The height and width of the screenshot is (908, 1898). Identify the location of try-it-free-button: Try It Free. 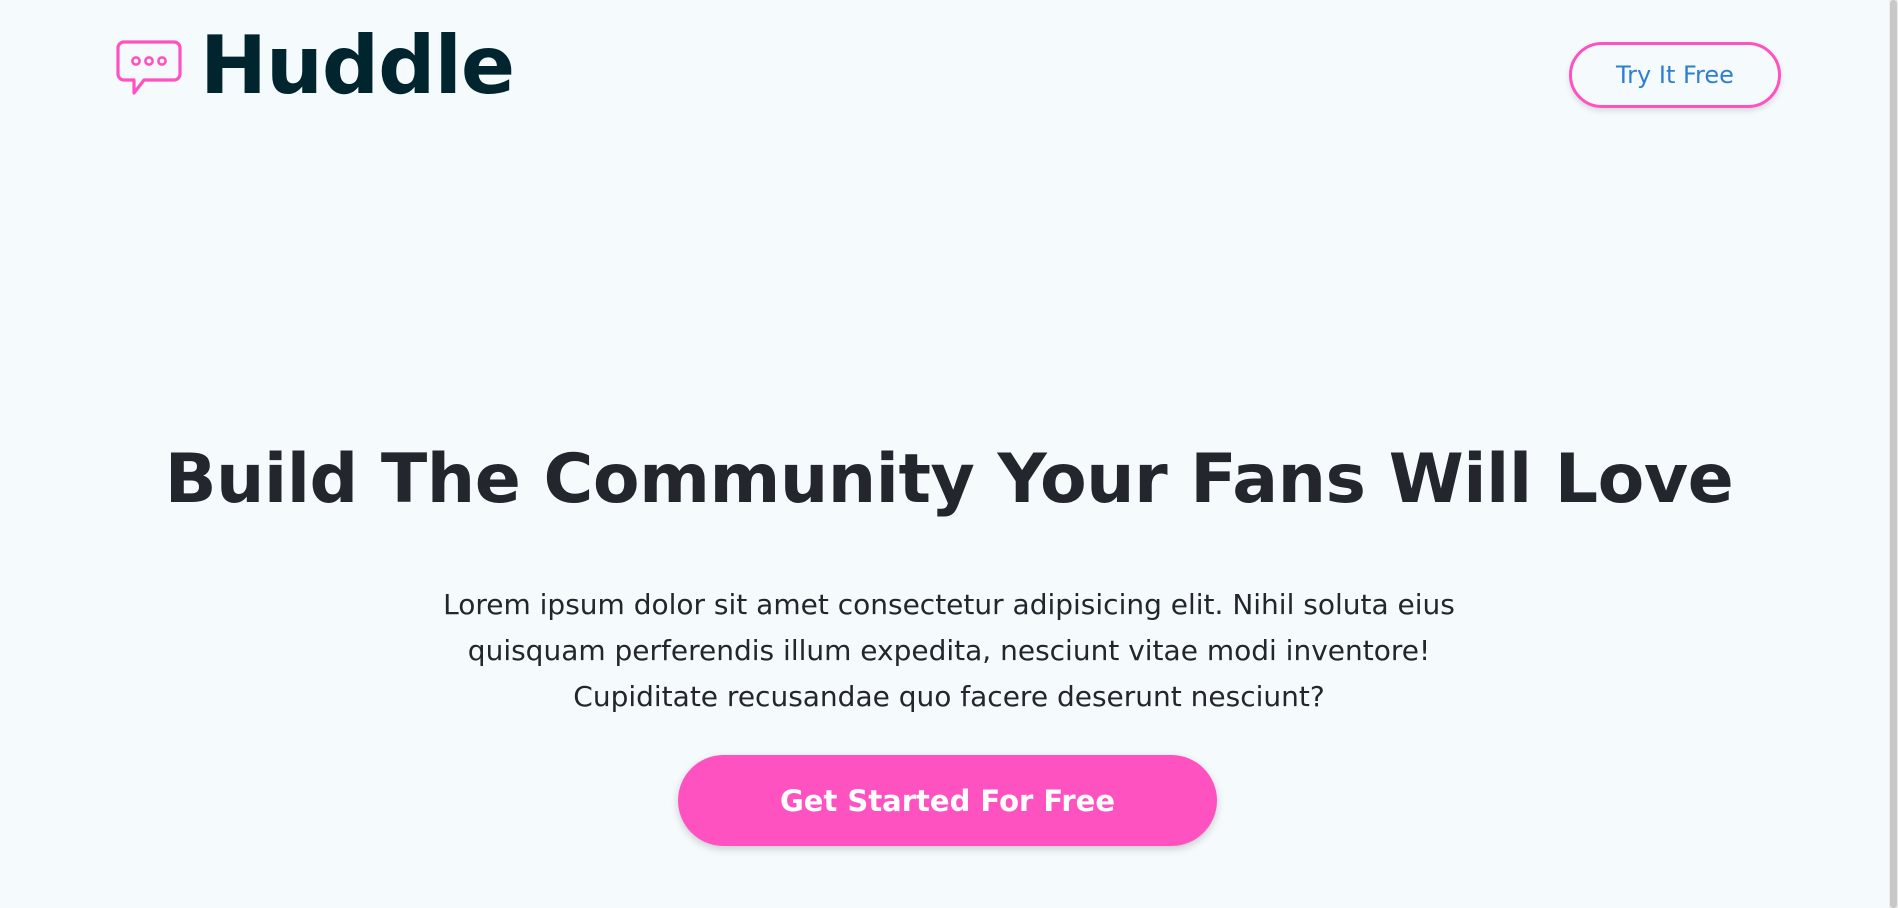
(1675, 75).